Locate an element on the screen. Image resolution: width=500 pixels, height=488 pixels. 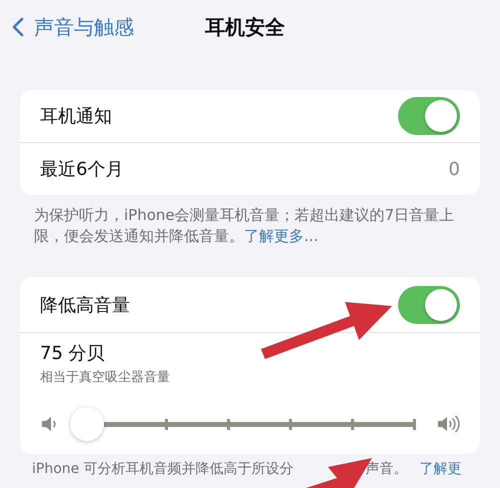
volume-slider is located at coordinates (242, 424).